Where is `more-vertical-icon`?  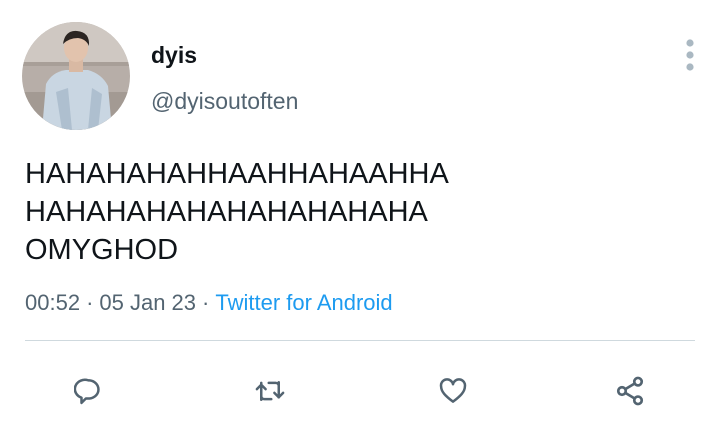 more-vertical-icon is located at coordinates (690, 55).